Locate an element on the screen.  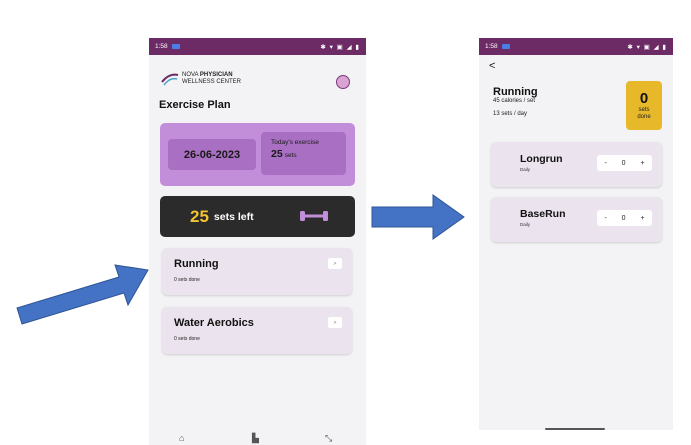
sets-done-badge: 0 sets done is located at coordinates (644, 105).